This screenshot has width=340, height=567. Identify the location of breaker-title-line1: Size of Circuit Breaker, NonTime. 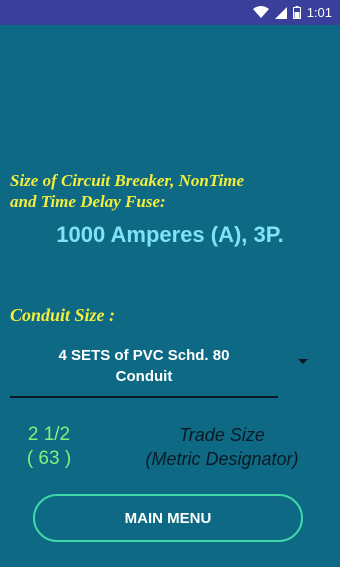
(127, 180).